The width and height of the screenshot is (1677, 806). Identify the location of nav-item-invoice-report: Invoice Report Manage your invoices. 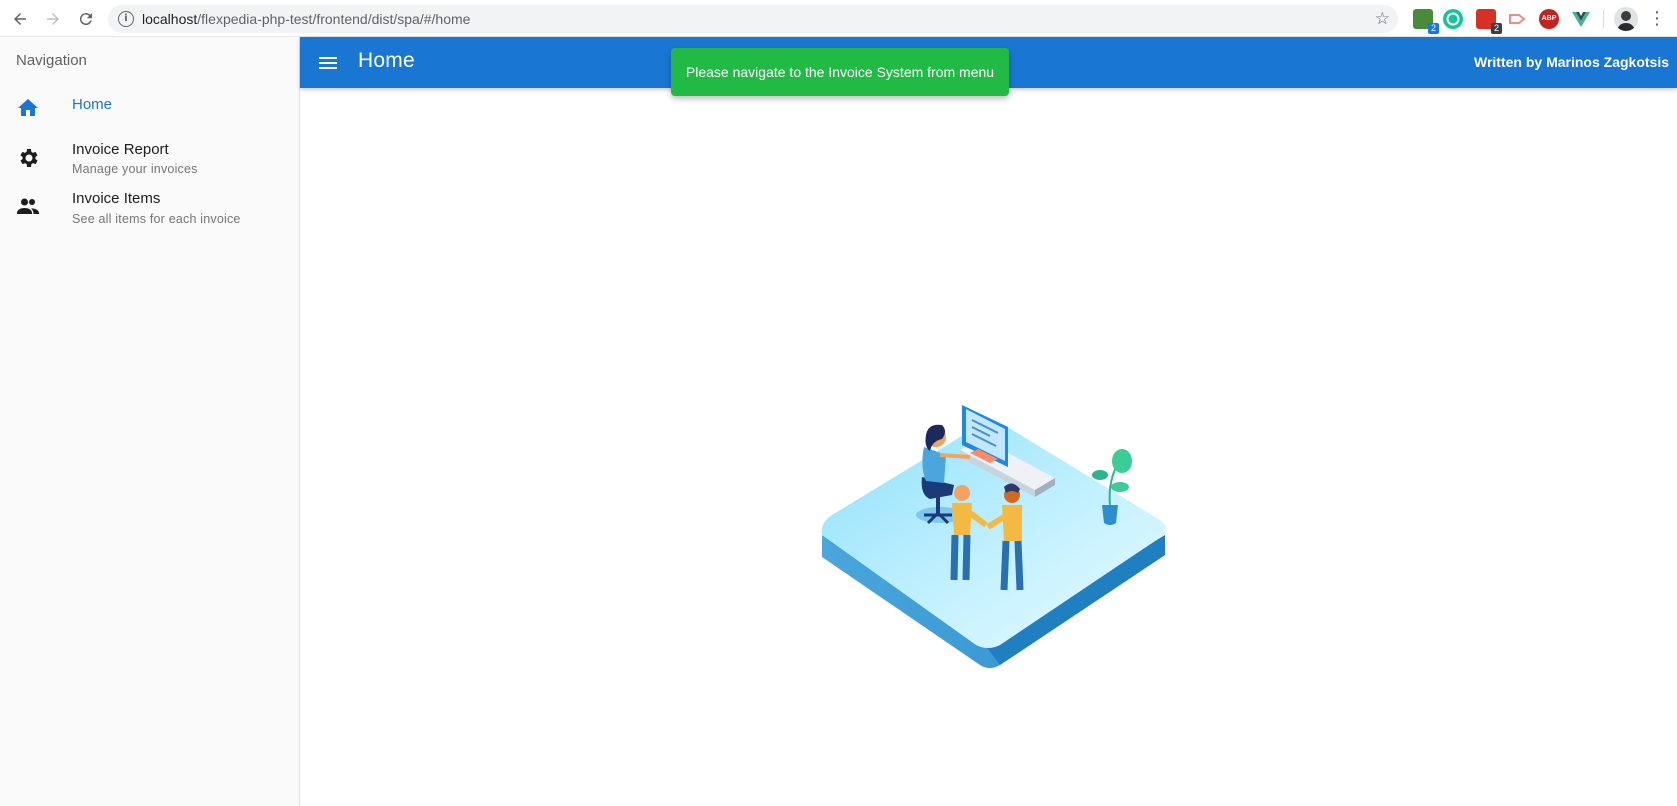
(149, 151).